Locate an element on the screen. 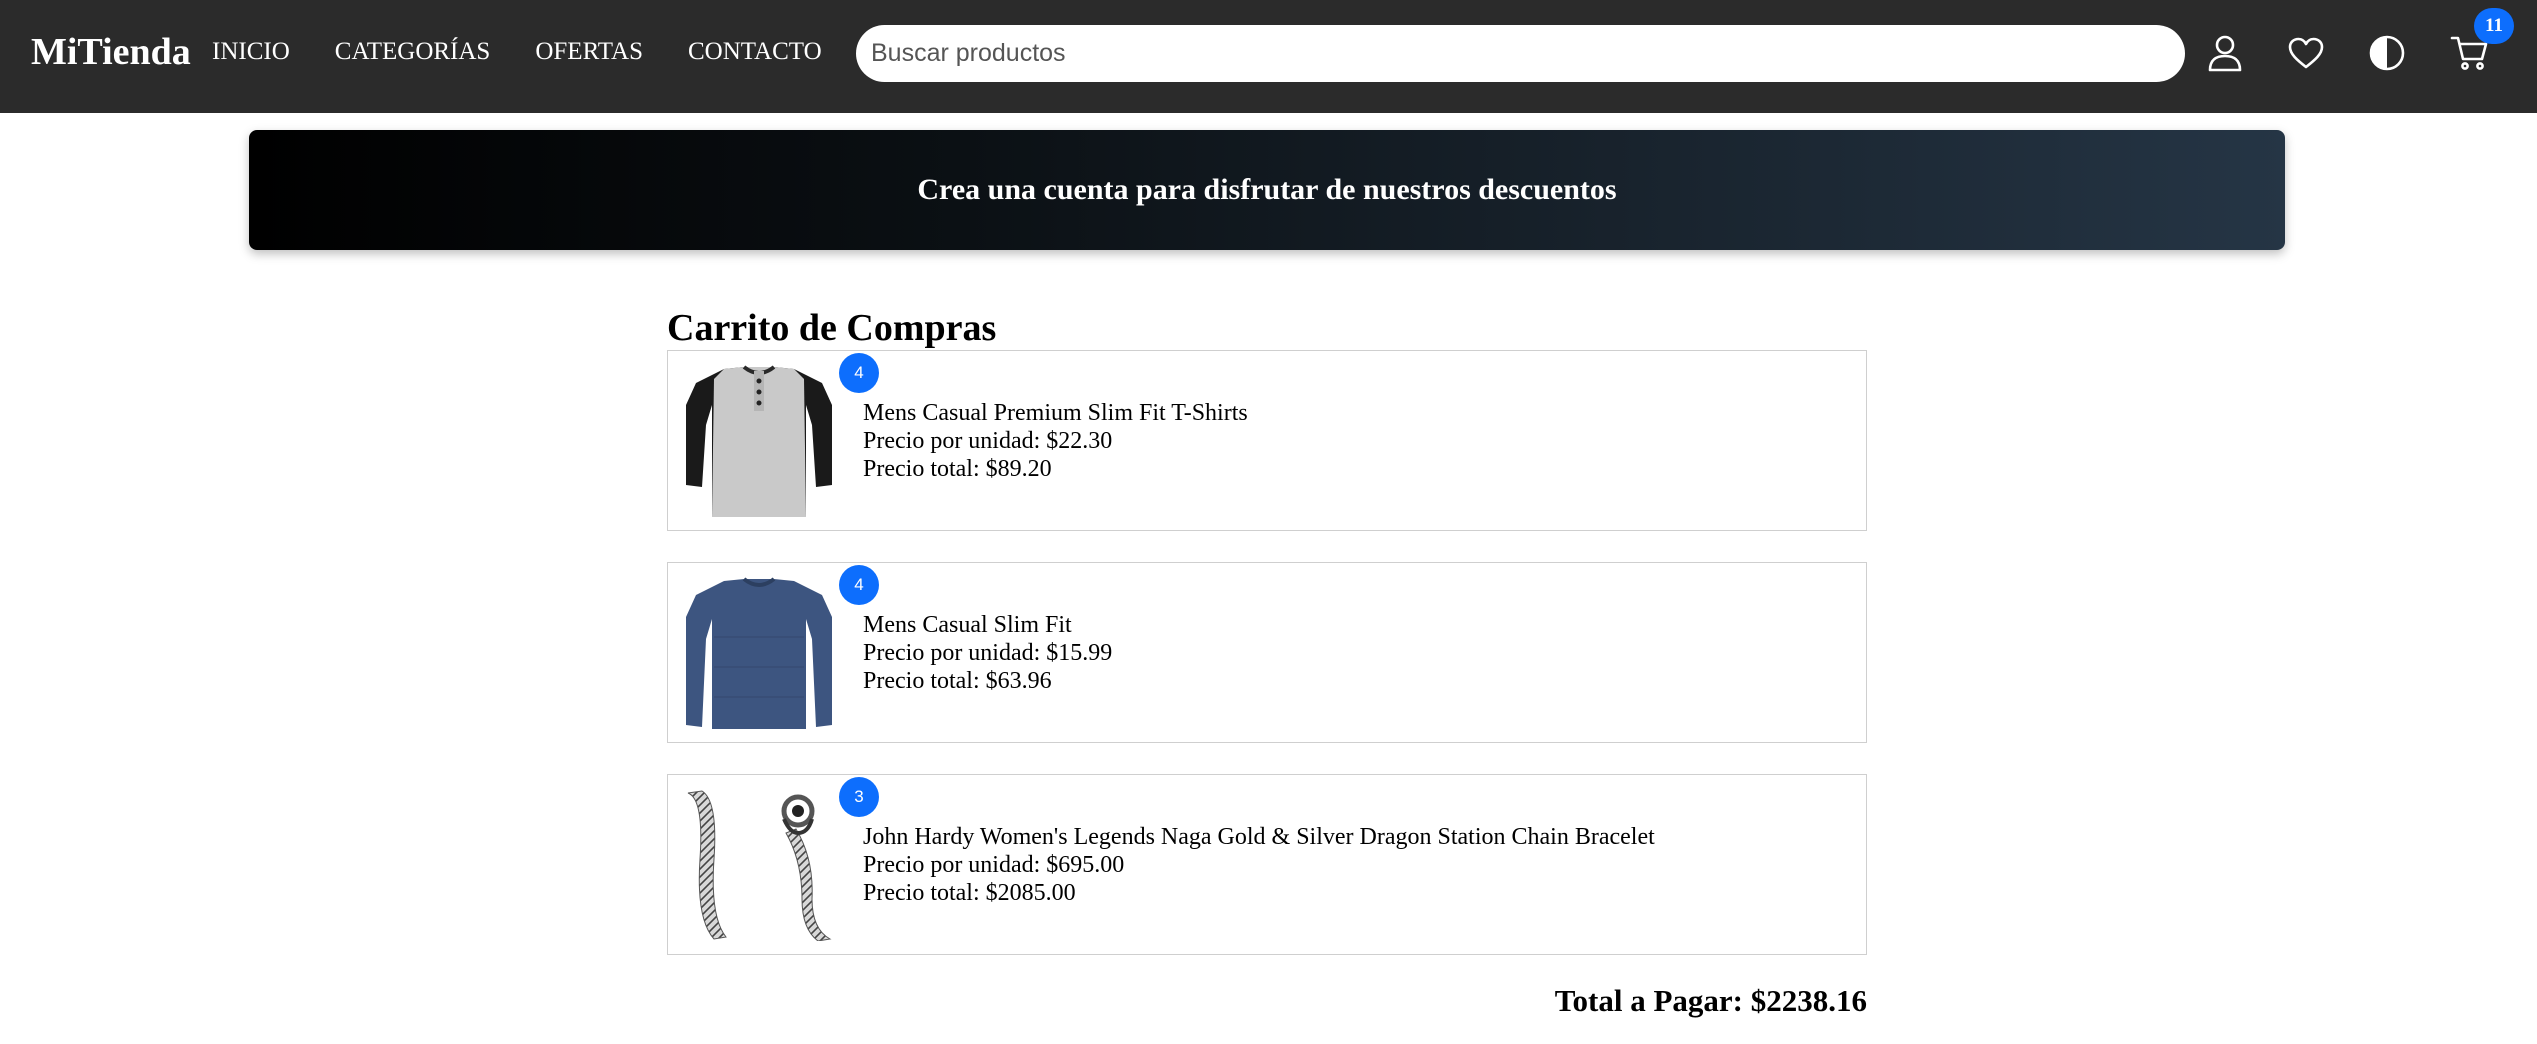  nav-link-ofertas: OFERTAS is located at coordinates (589, 52).